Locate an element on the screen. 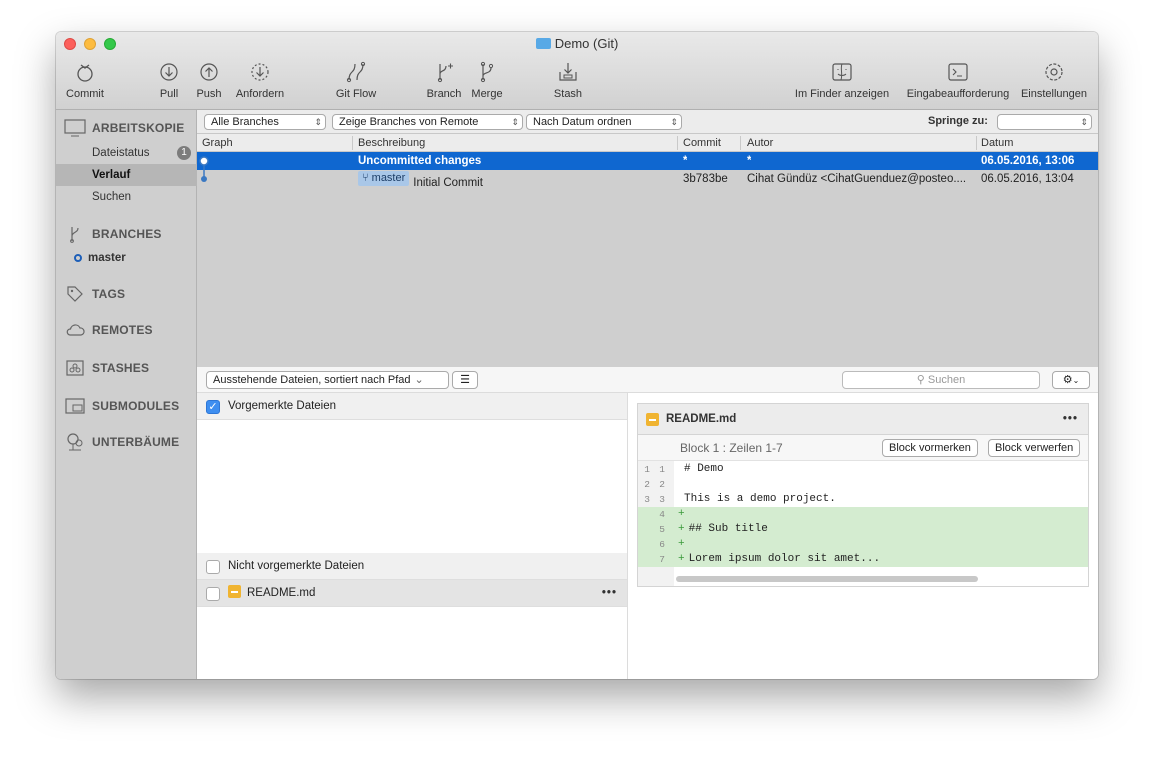 Image resolution: width=1154 pixels, height=759 pixels. sidebar-section-branches: BRANCHES is located at coordinates (113, 234).